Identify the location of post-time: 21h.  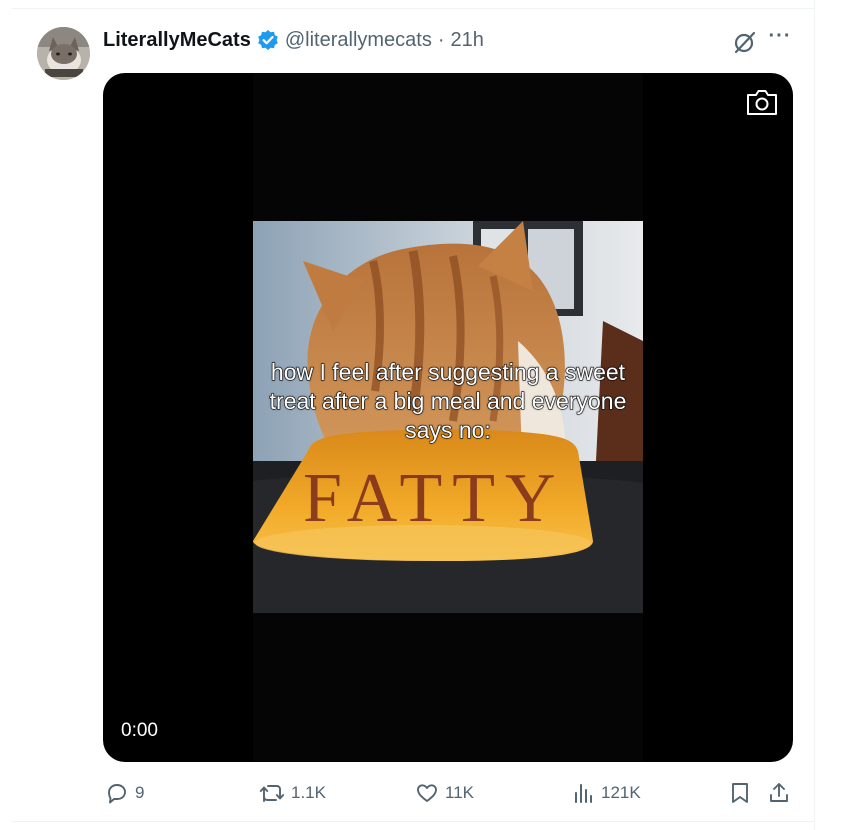
(467, 40).